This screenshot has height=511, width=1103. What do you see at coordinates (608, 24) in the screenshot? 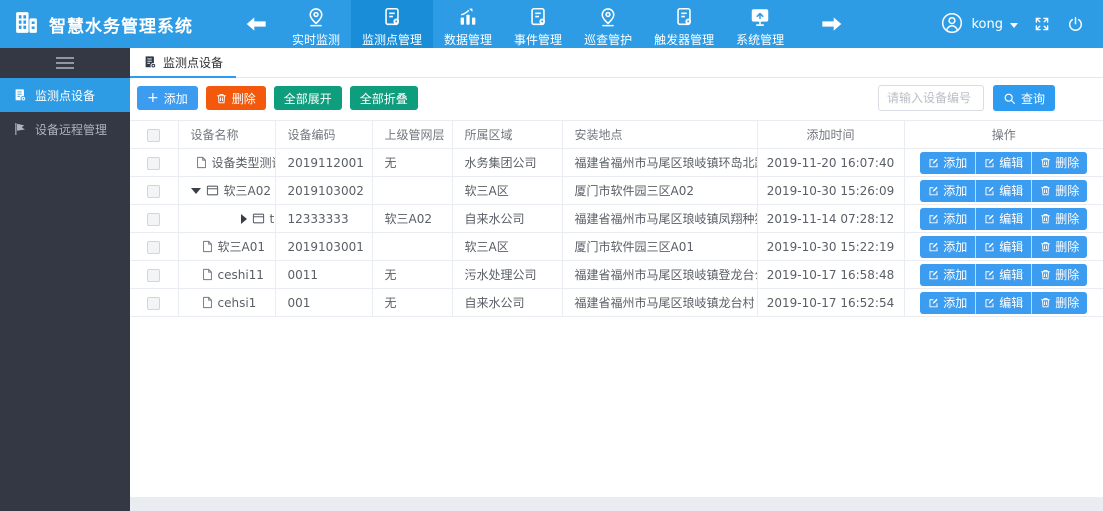
I see `nav-item-inspection-management: 巡查管护` at bounding box center [608, 24].